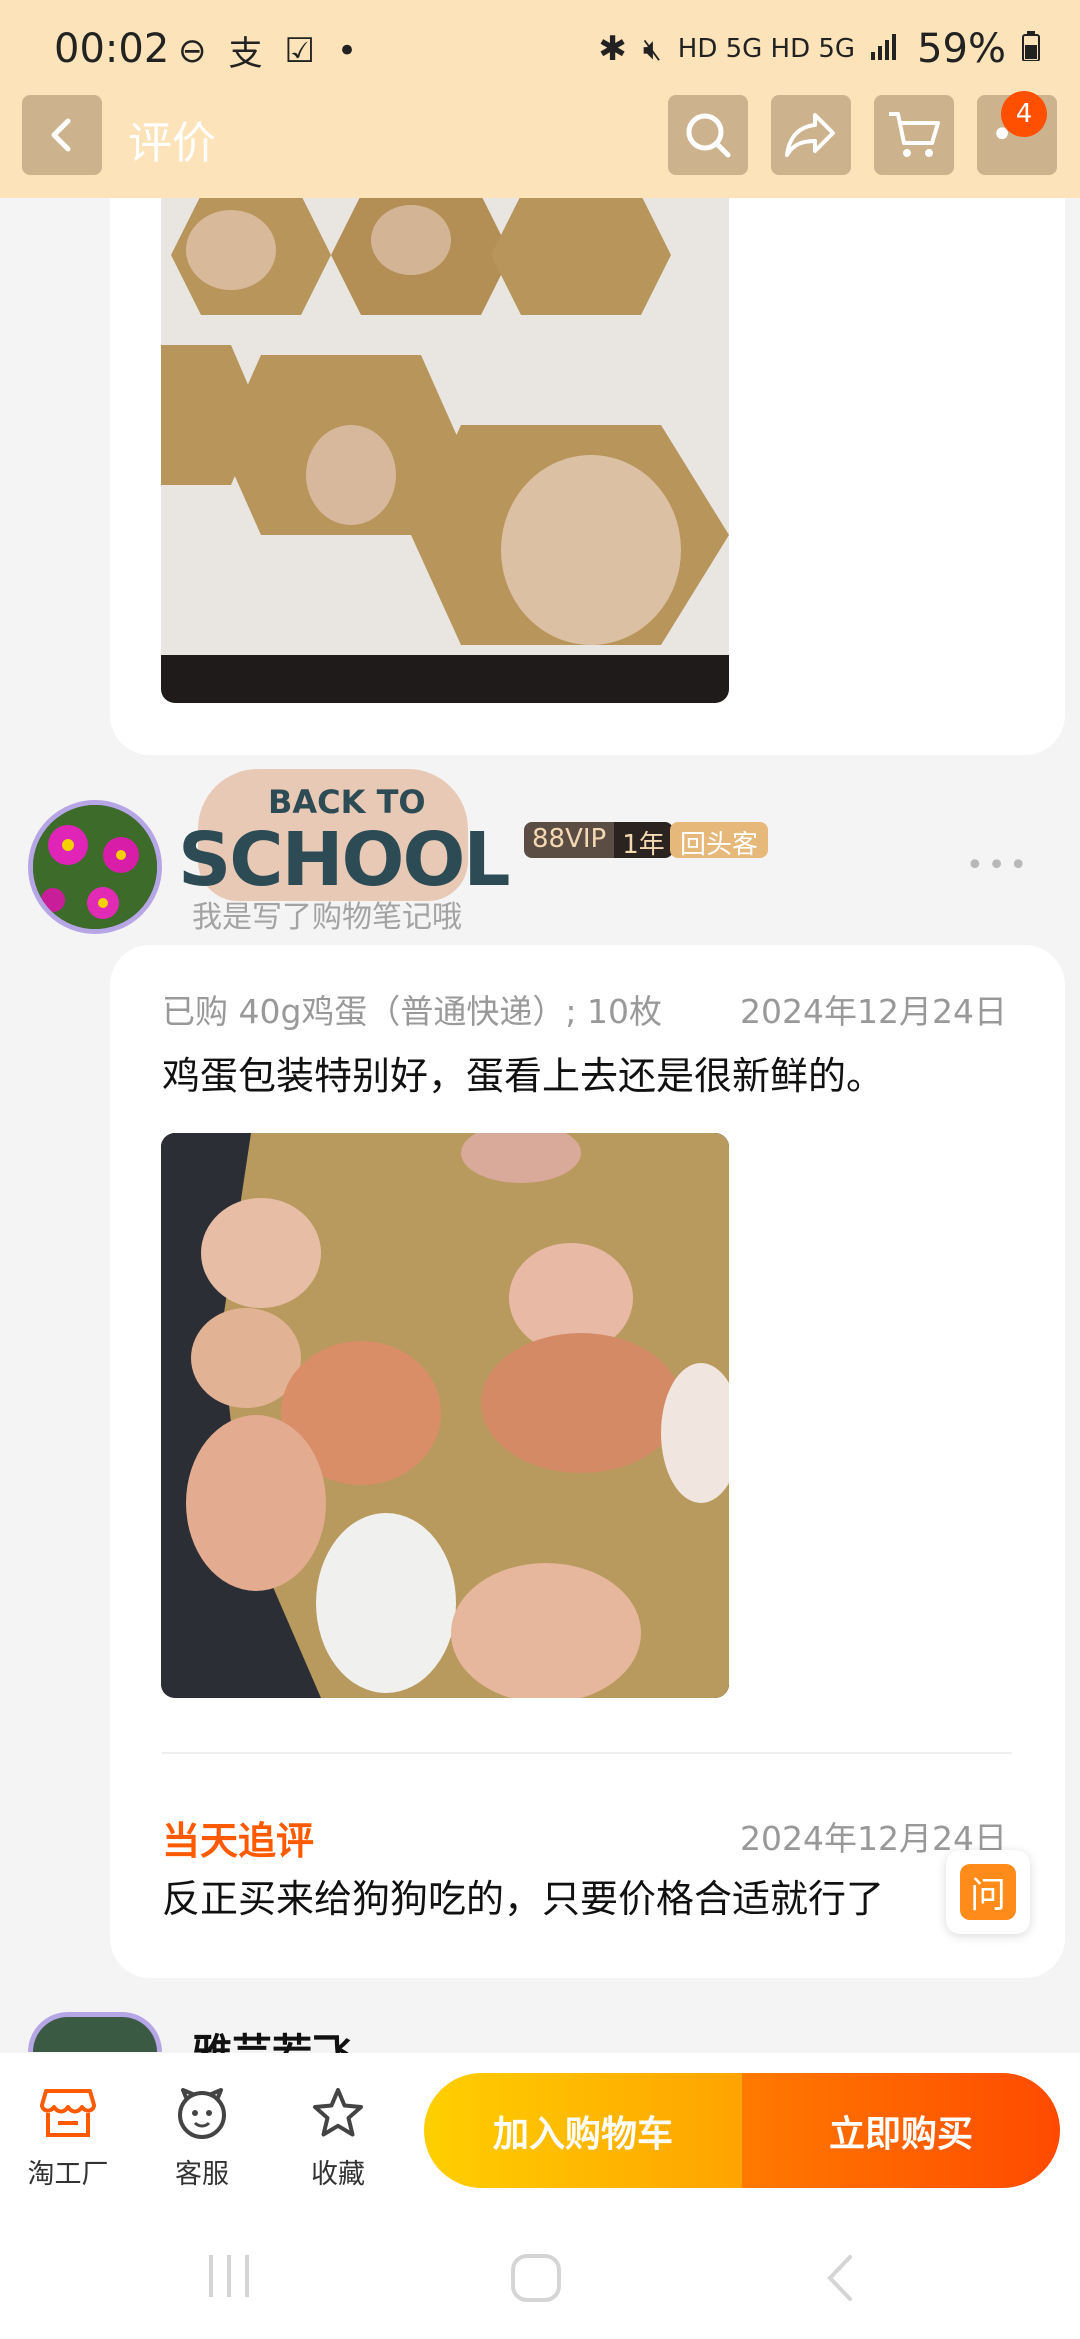  I want to click on ask-icon: 问, so click(988, 1892).